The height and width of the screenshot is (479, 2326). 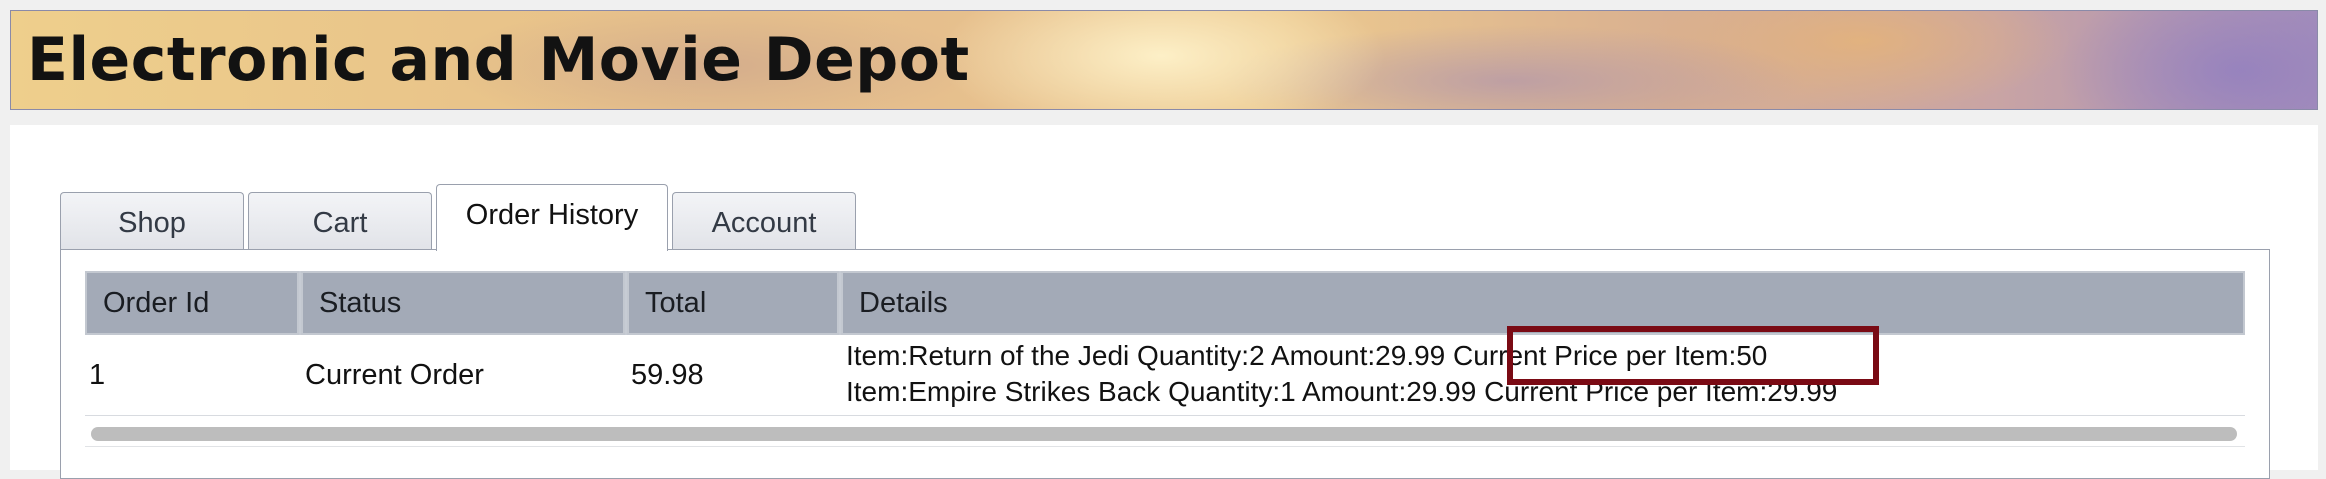 I want to click on price-highlight-annotation, so click(x=1693, y=355).